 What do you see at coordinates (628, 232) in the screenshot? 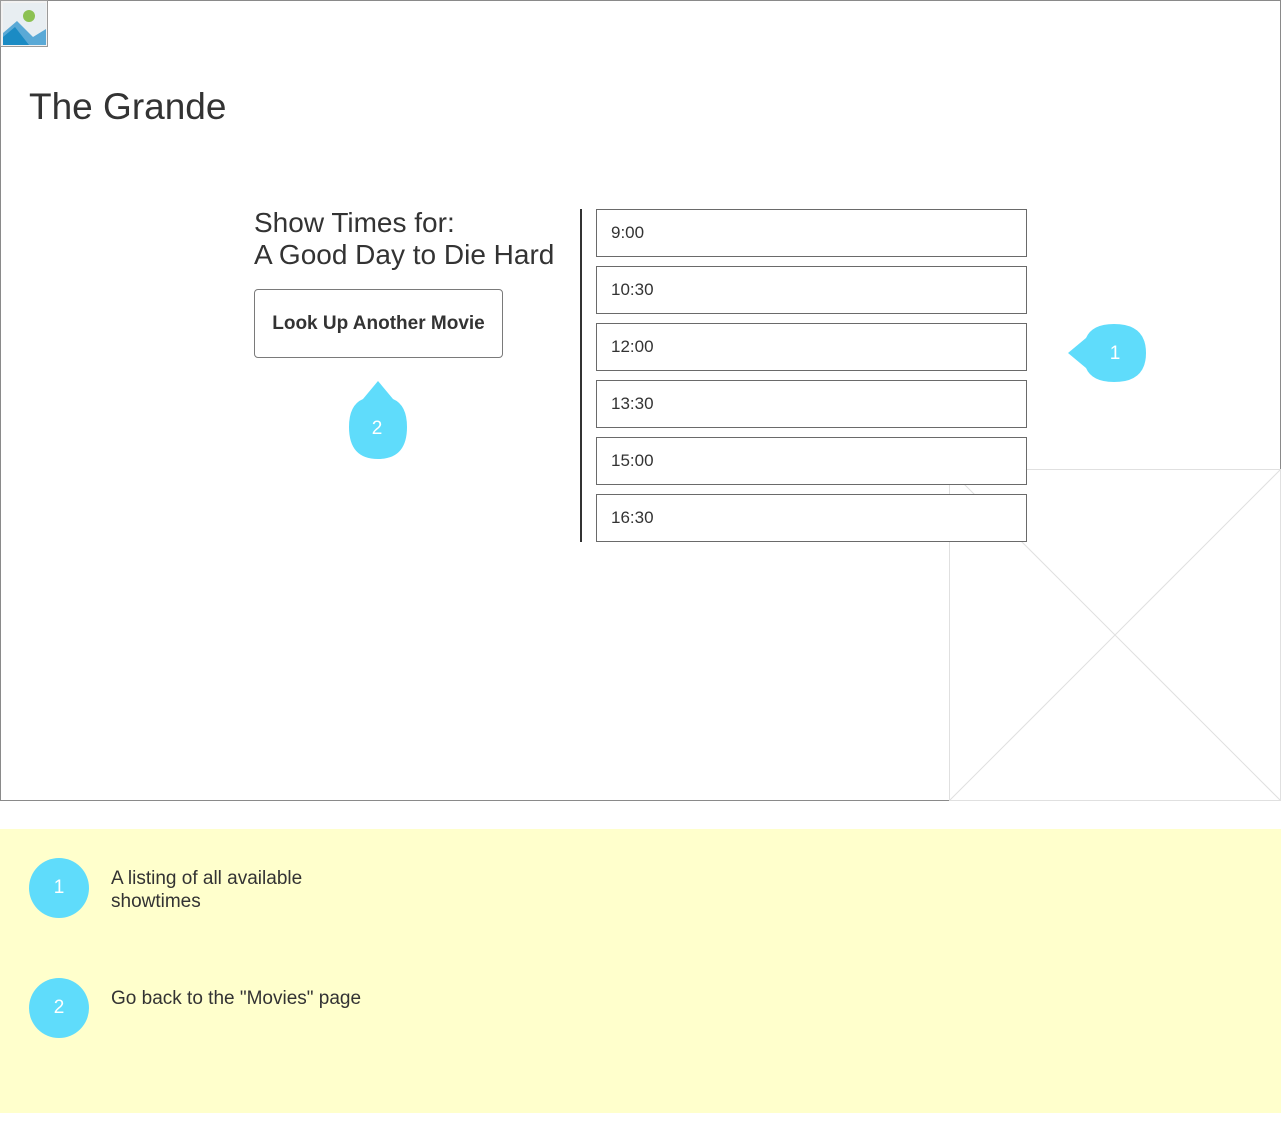
I see `showtime-label: 9:00` at bounding box center [628, 232].